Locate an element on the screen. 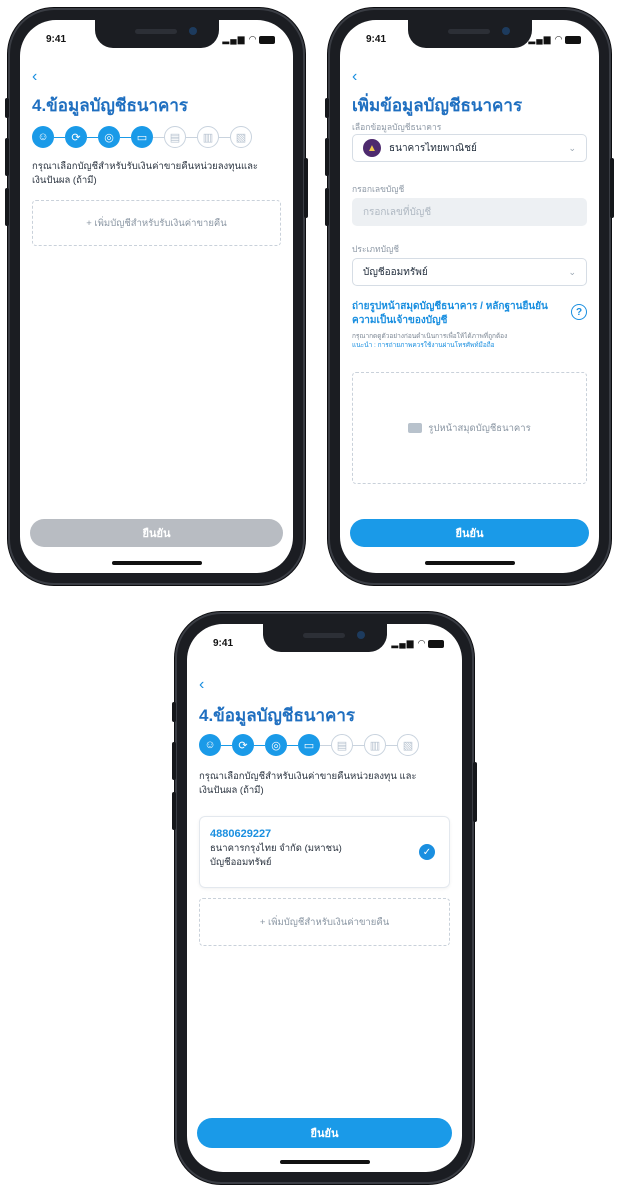  bank-select: ▲ ธนาคารไทยพาณิชย์ ⌄ is located at coordinates (469, 148).